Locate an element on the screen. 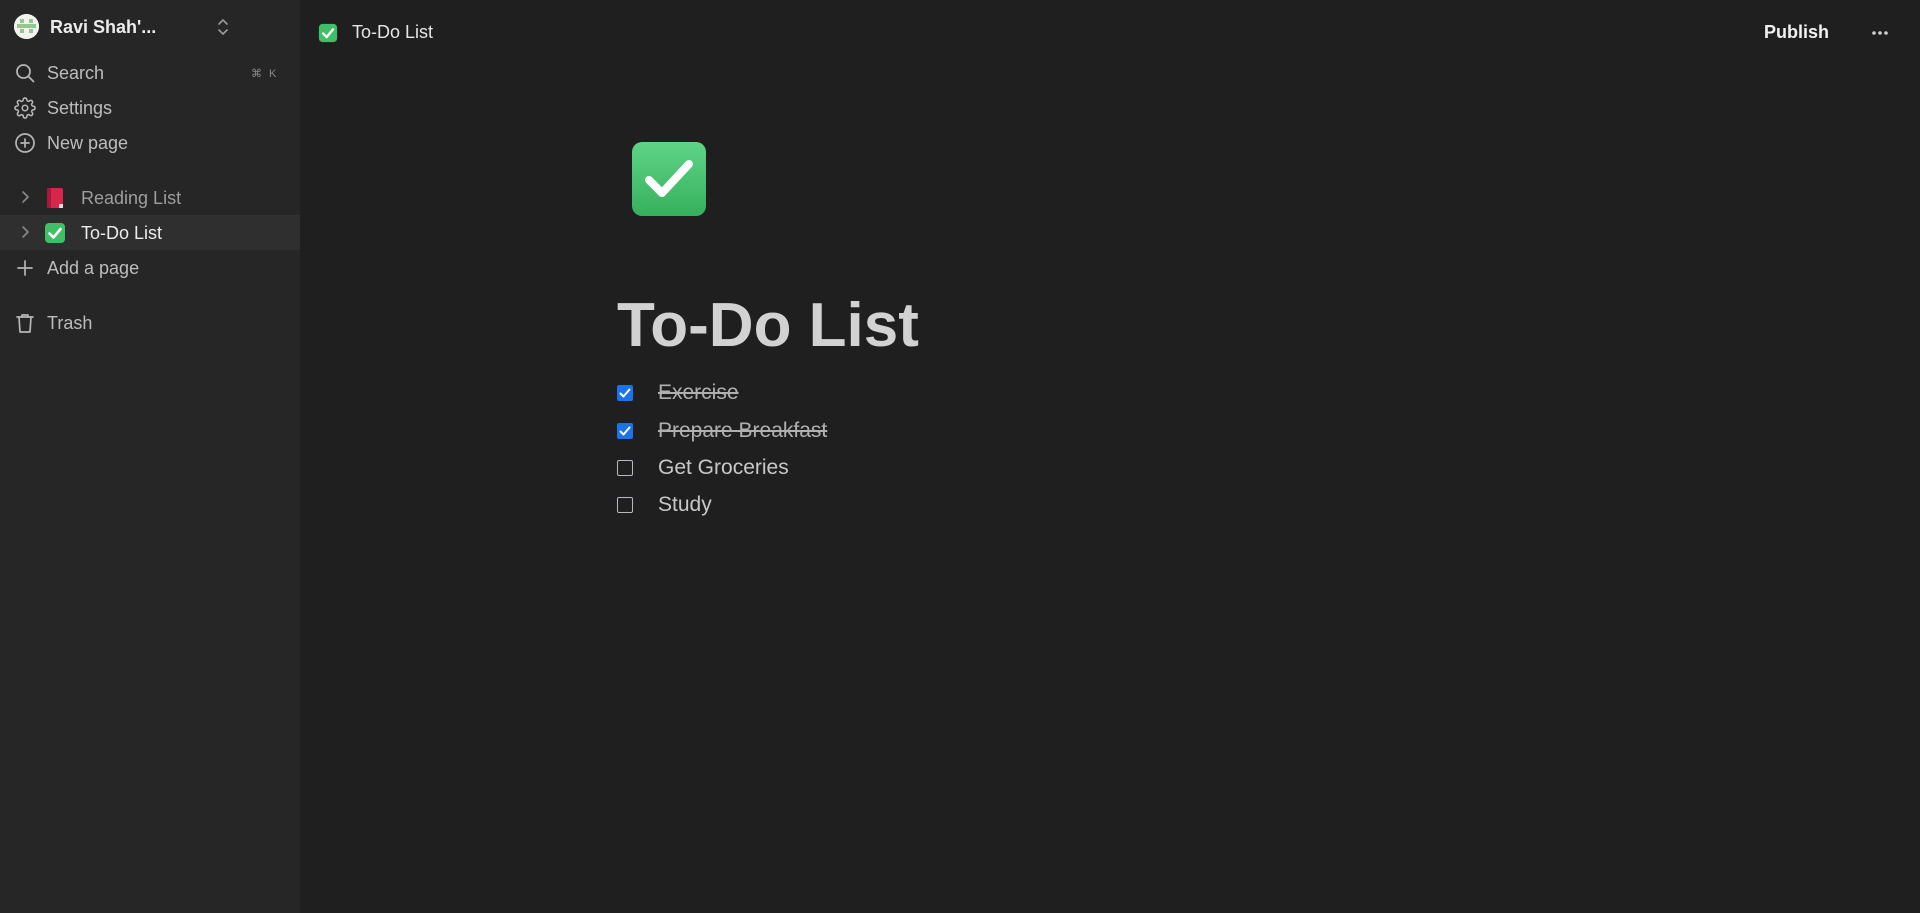 This screenshot has height=913, width=1920. sidebar-item-reading-list: Reading List is located at coordinates (150, 197).